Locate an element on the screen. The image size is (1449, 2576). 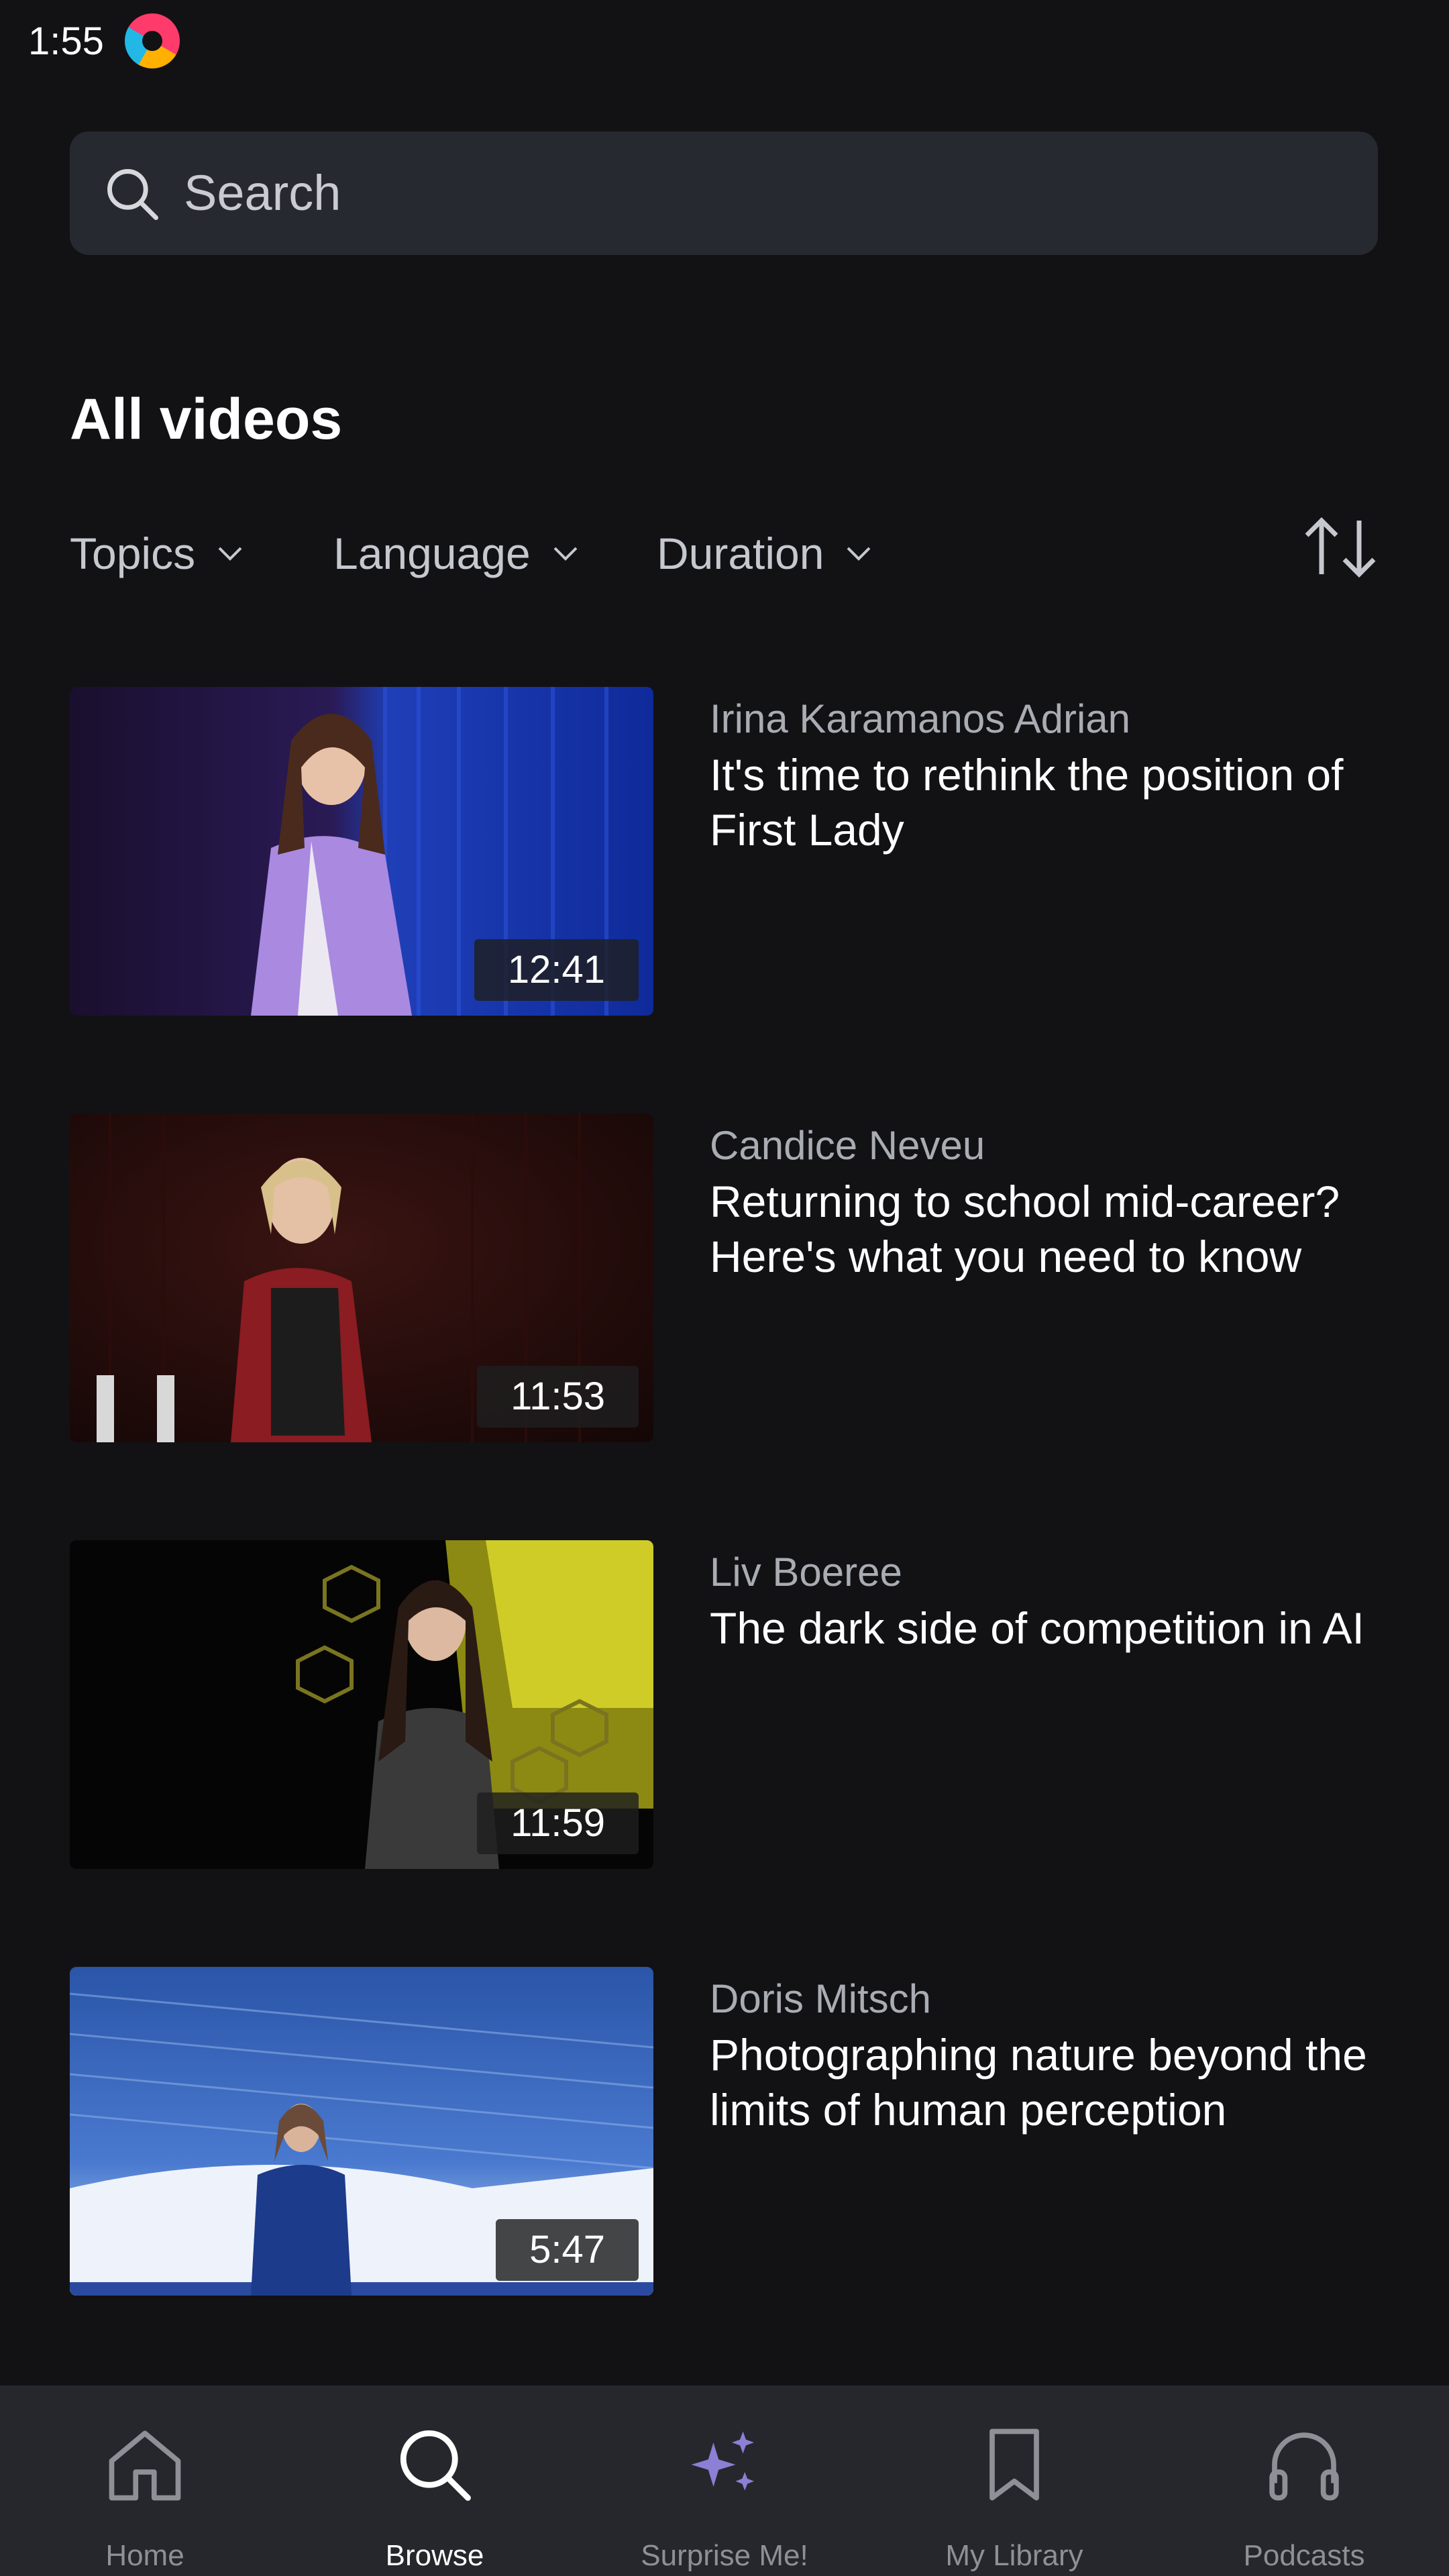
nav-podcasts-label: Podcasts is located at coordinates (1304, 2555).